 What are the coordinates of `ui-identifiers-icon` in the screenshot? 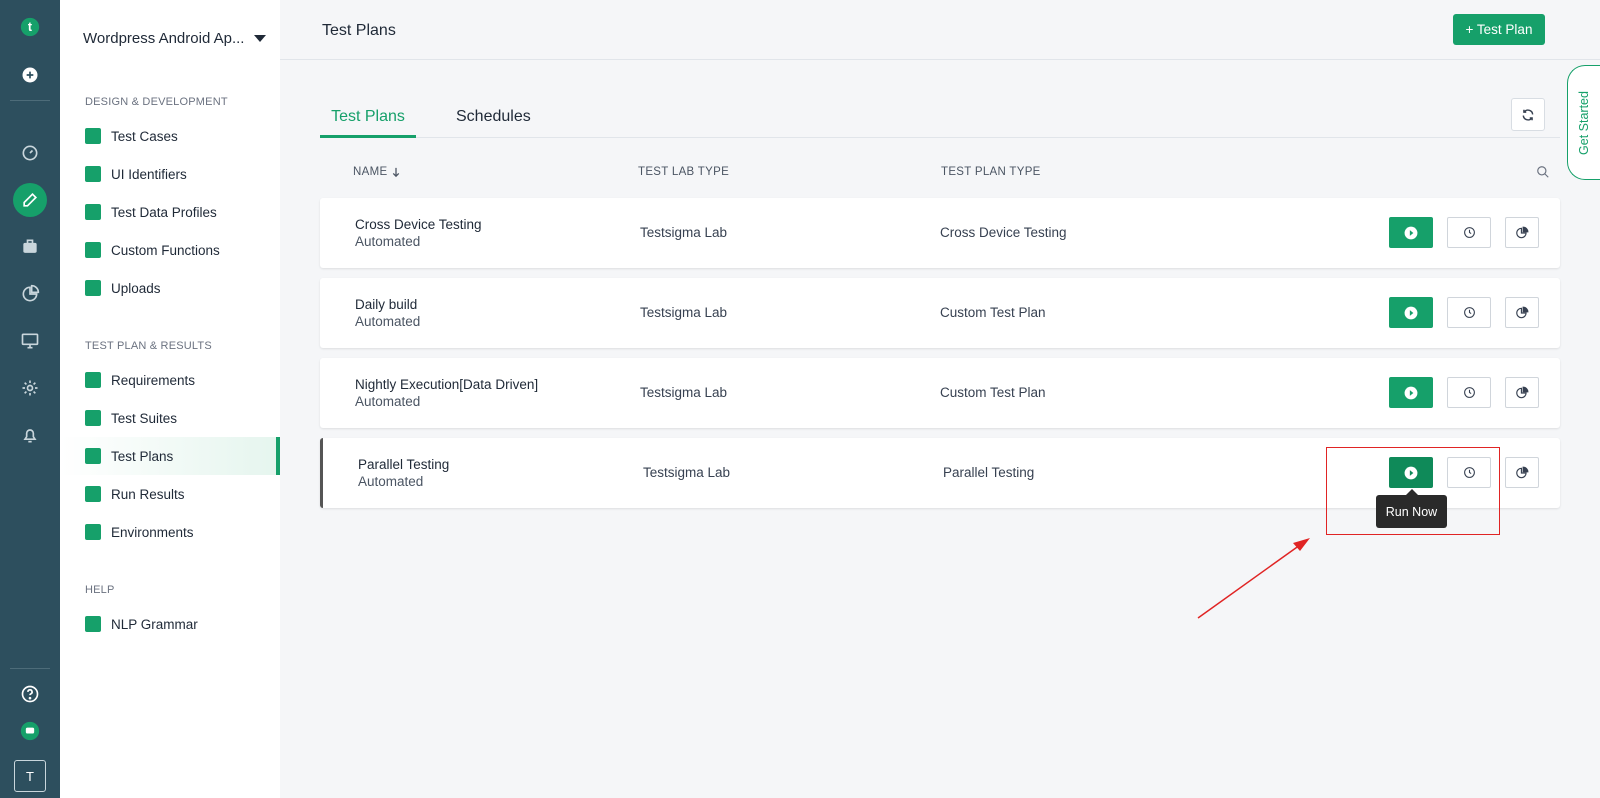 It's located at (93, 174).